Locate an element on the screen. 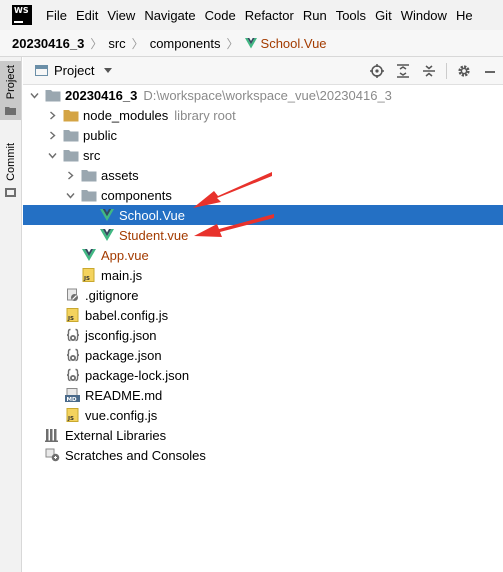 The height and width of the screenshot is (572, 503). tree-item-label: public is located at coordinates (100, 135).